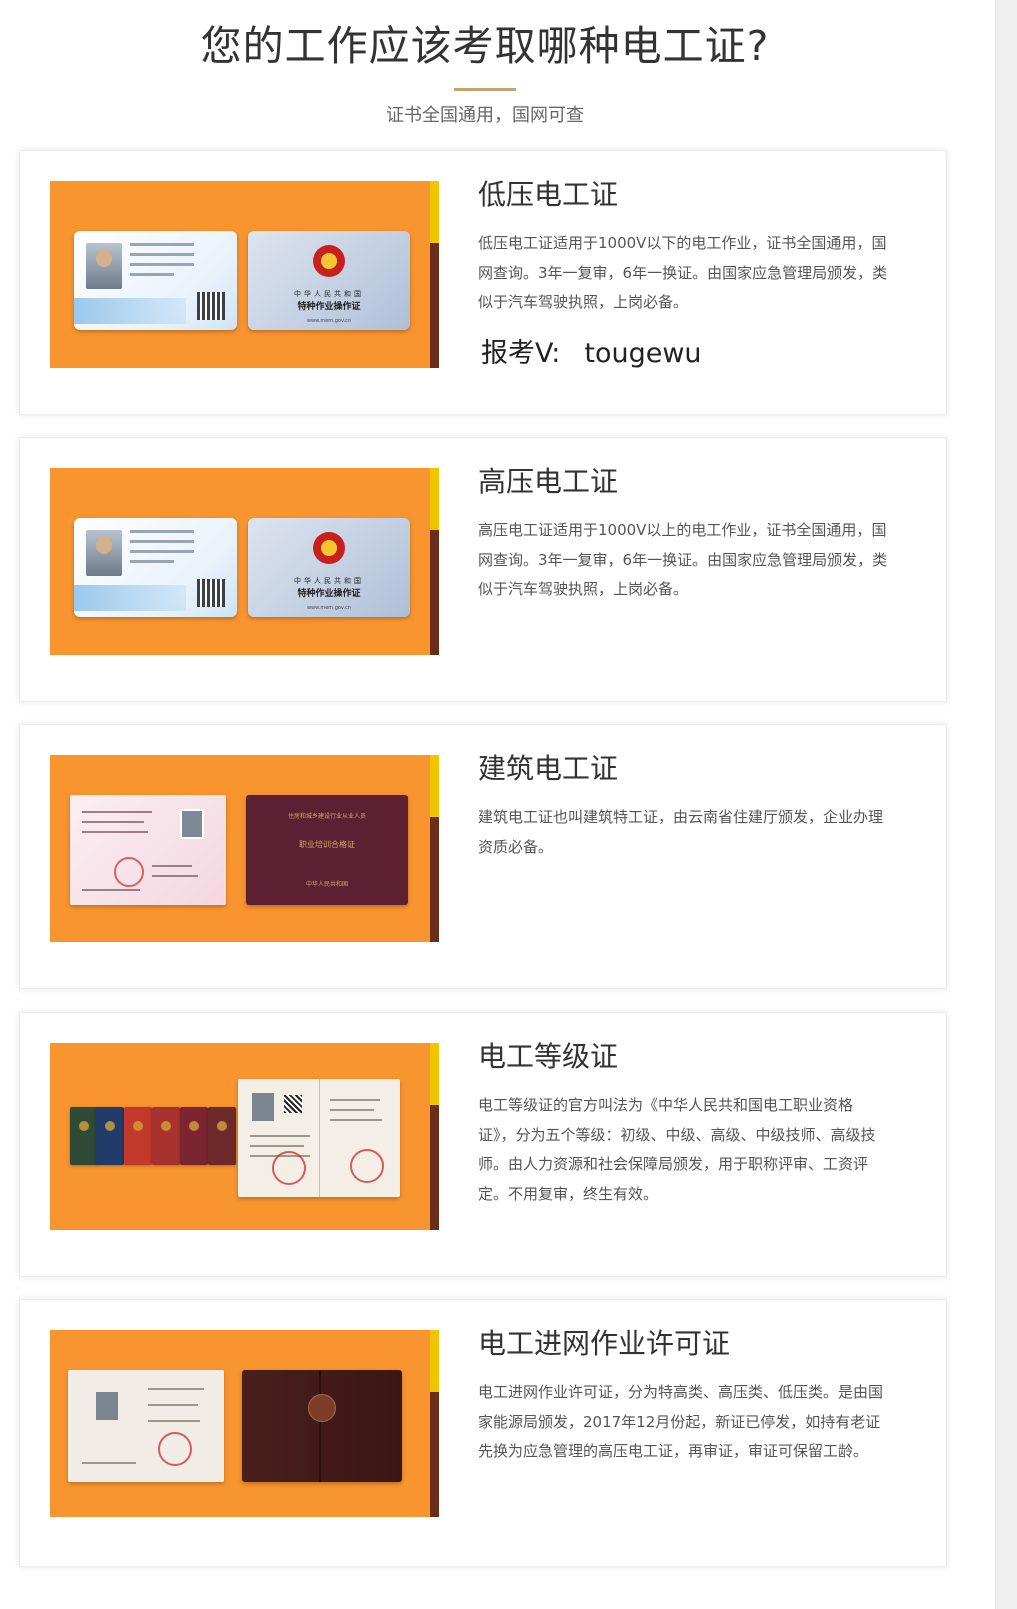  Describe the element at coordinates (548, 194) in the screenshot. I see `card-title: 低压电工证` at that location.